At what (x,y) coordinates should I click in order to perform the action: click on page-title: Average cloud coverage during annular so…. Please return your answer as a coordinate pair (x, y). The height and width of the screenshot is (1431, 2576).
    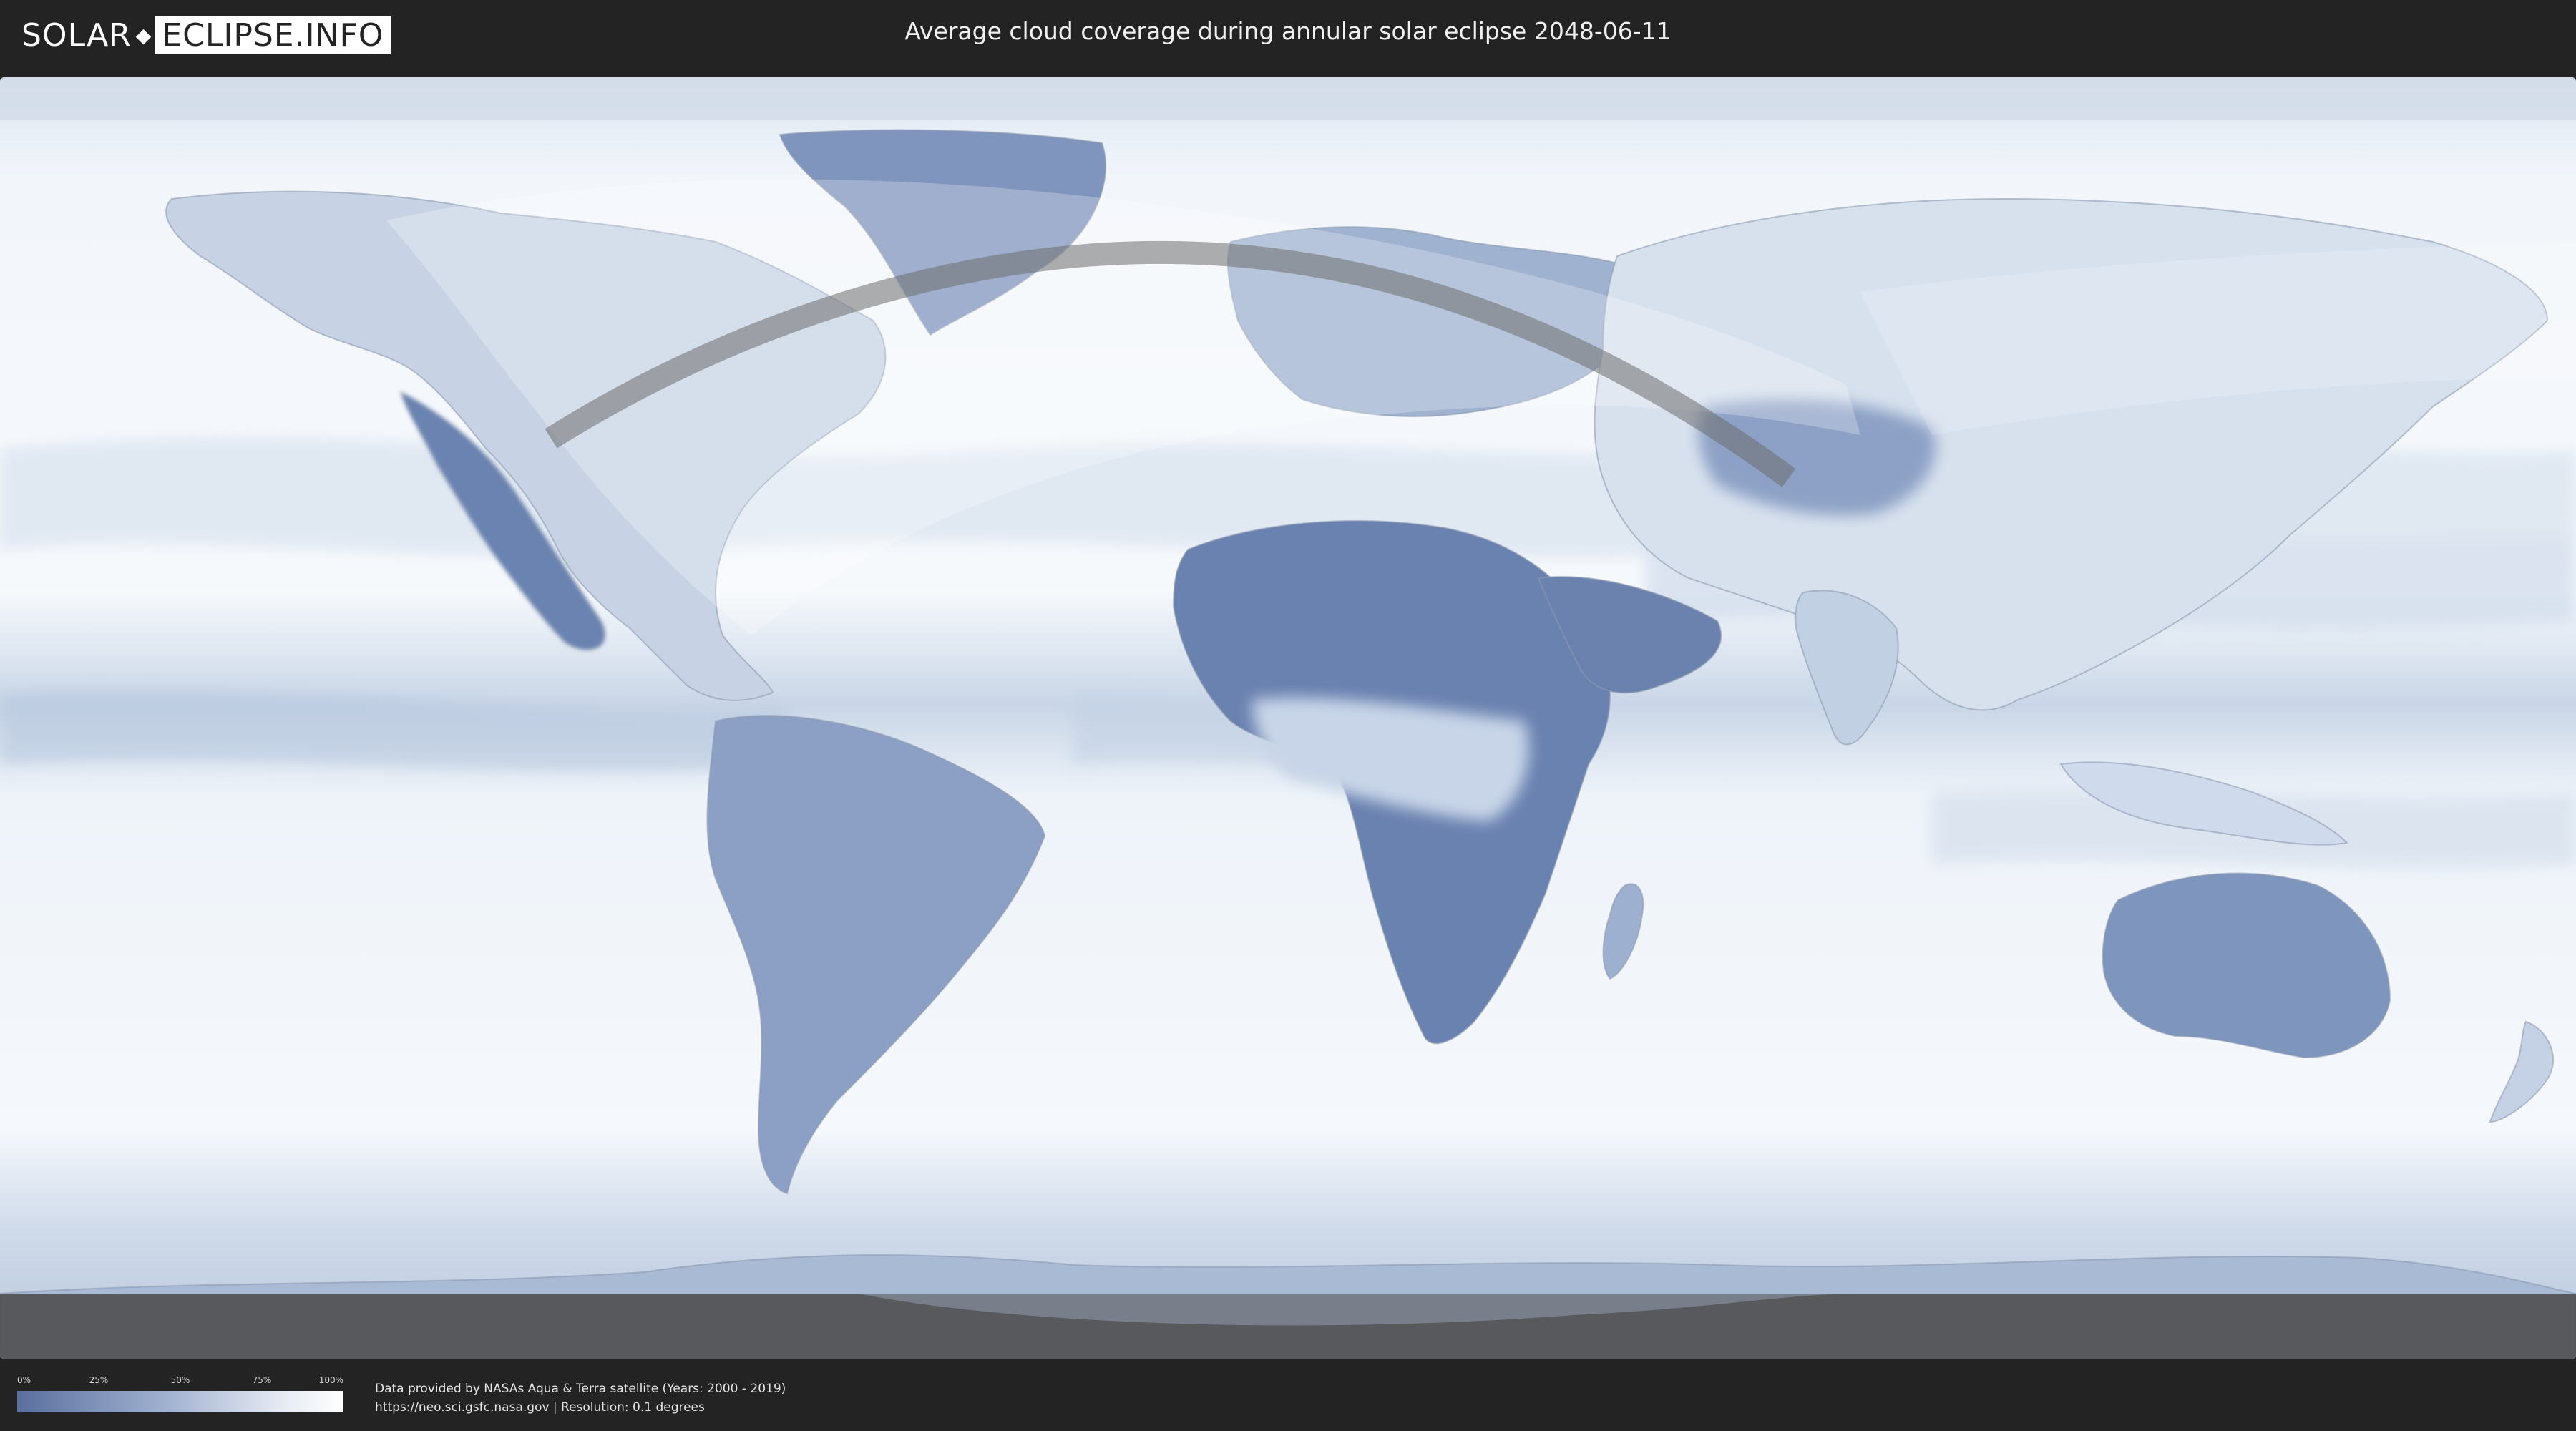
    Looking at the image, I should click on (1288, 31).